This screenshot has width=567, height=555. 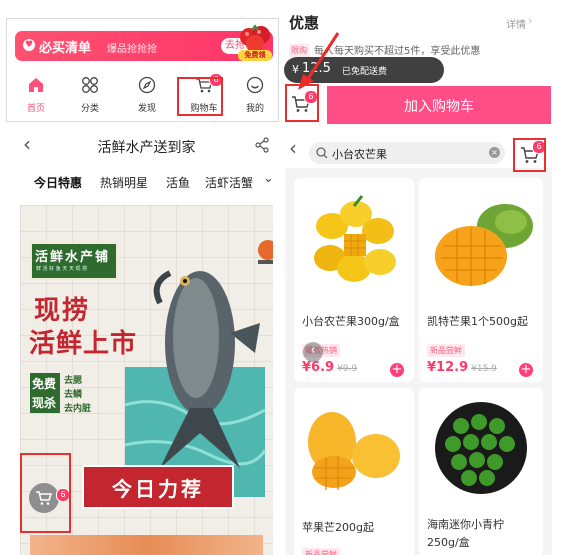 I want to click on tab-home: 首页, so click(x=36, y=96).